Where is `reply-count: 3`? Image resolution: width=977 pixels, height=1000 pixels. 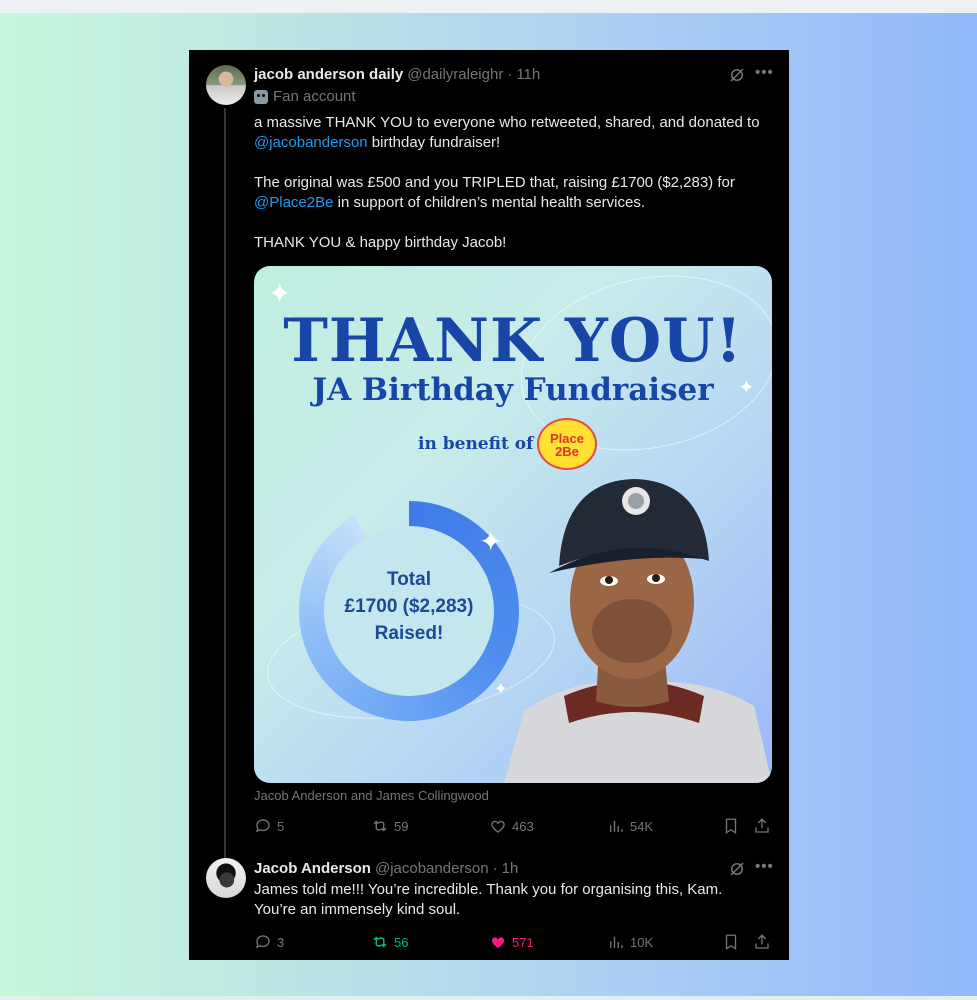 reply-count: 3 is located at coordinates (281, 942).